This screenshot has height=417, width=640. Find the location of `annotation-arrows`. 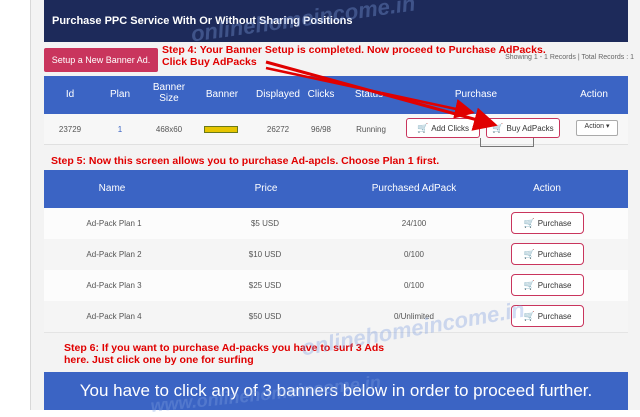

annotation-arrows is located at coordinates (381, 95).